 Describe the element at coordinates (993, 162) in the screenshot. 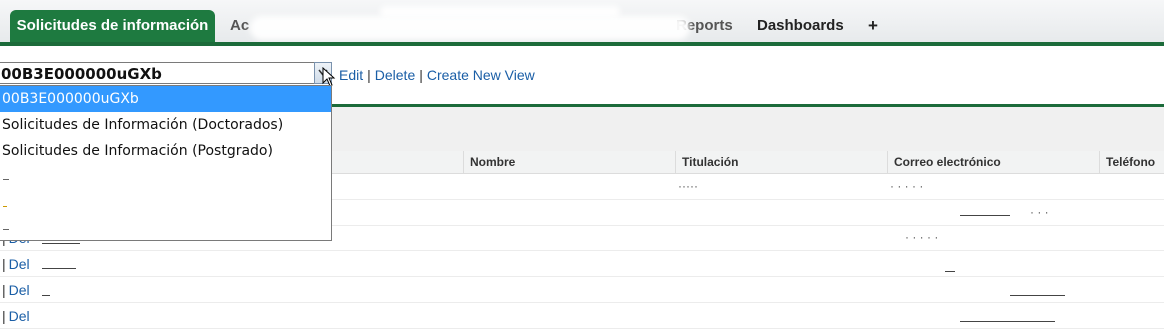

I see `column-correo: Correo electrónico` at that location.